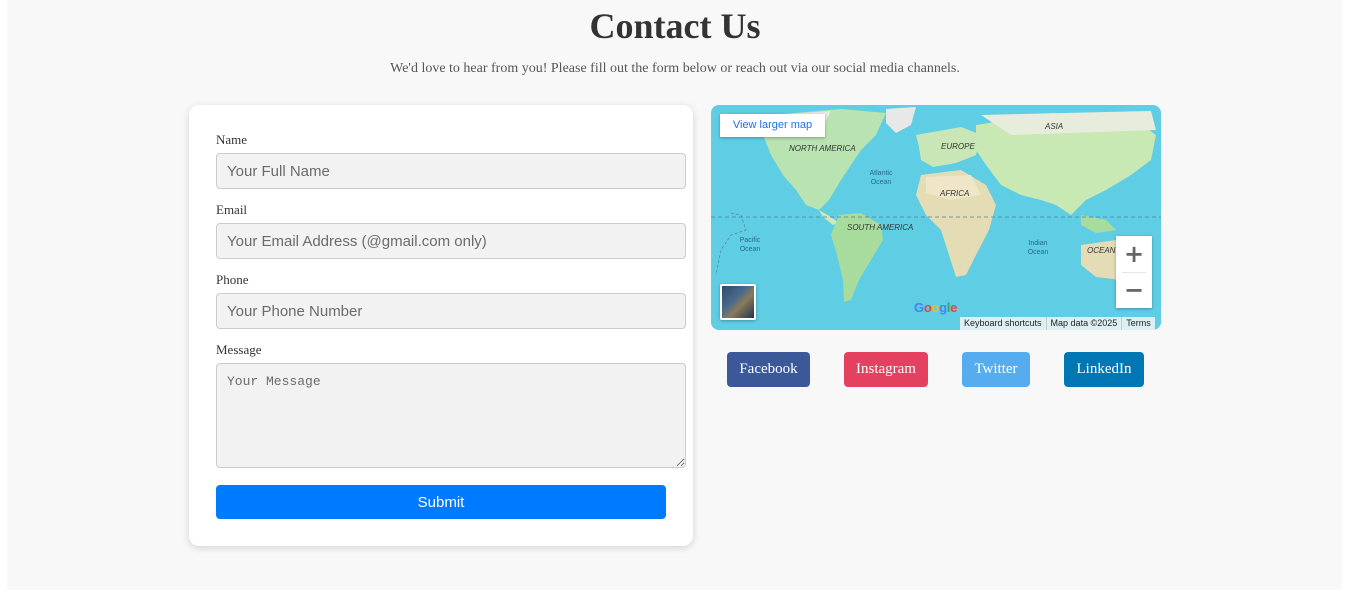 The image size is (1350, 598). I want to click on zoom-out-button: −, so click(1134, 290).